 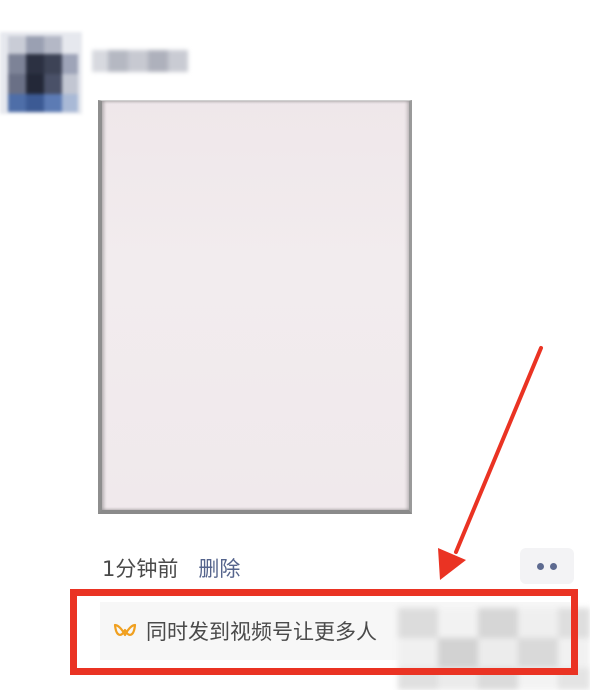 I want to click on share-to-channels-text: 同时发到视频号让更多人, so click(x=261, y=632).